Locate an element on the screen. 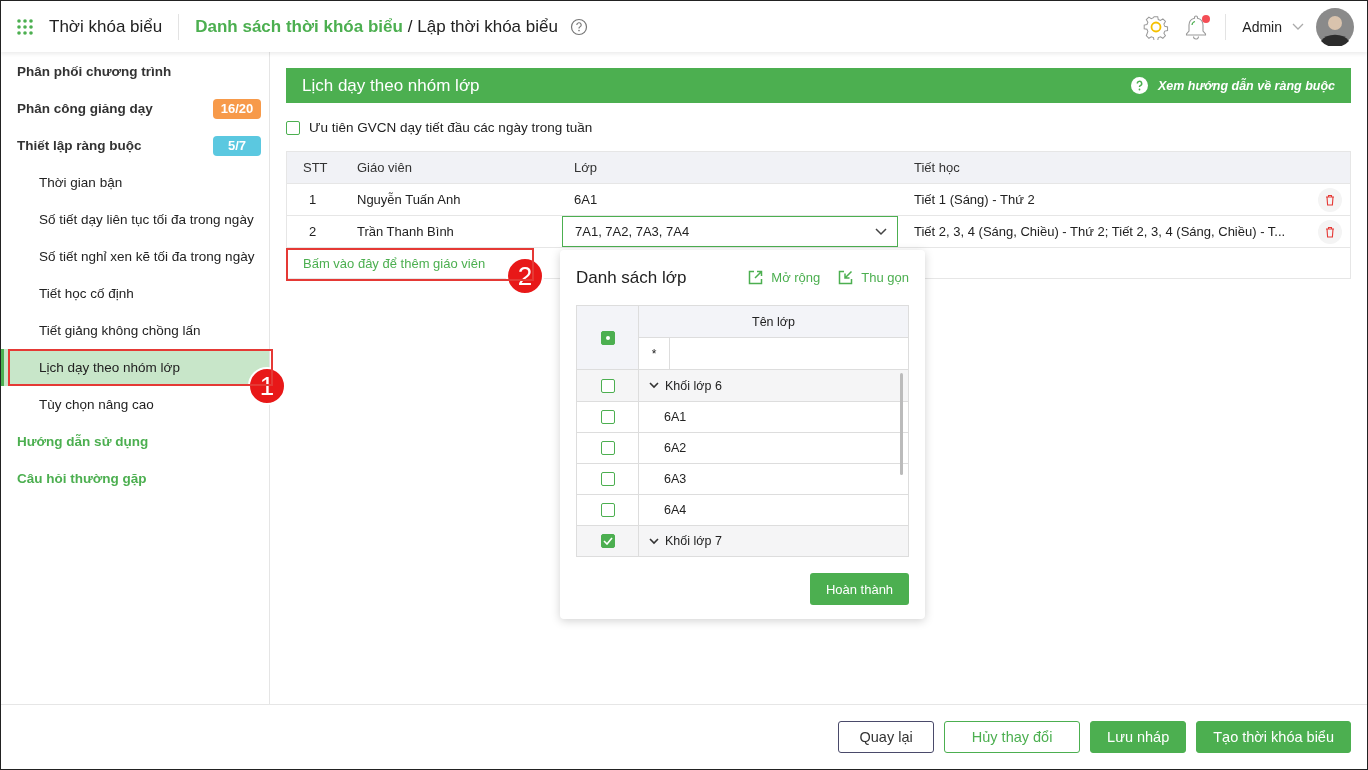 This screenshot has height=770, width=1368. table-cell-text: Nguyễn Tuấn Anh is located at coordinates (409, 199).